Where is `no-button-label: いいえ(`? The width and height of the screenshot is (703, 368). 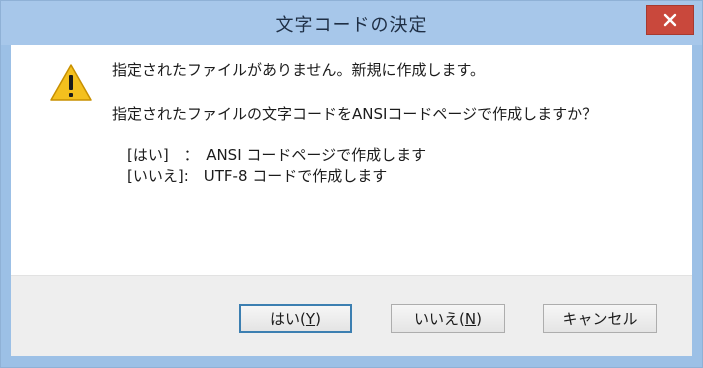 no-button-label: いいえ( is located at coordinates (439, 319).